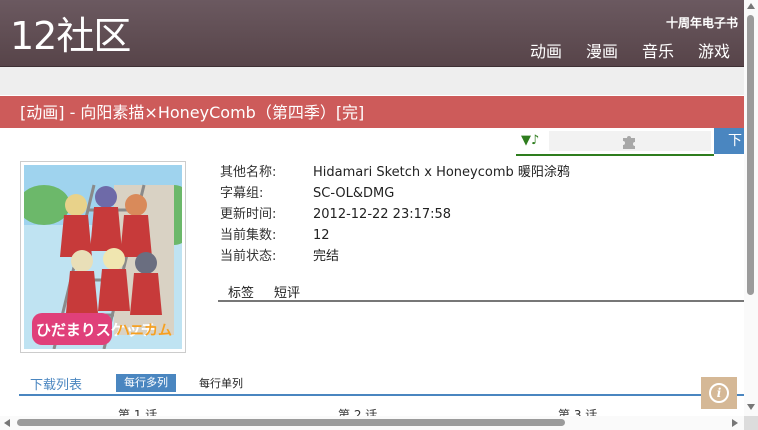 This screenshot has width=758, height=430. Describe the element at coordinates (381, 384) in the screenshot. I see `download-tabs: 下载列表 每行多列 每行单列` at that location.